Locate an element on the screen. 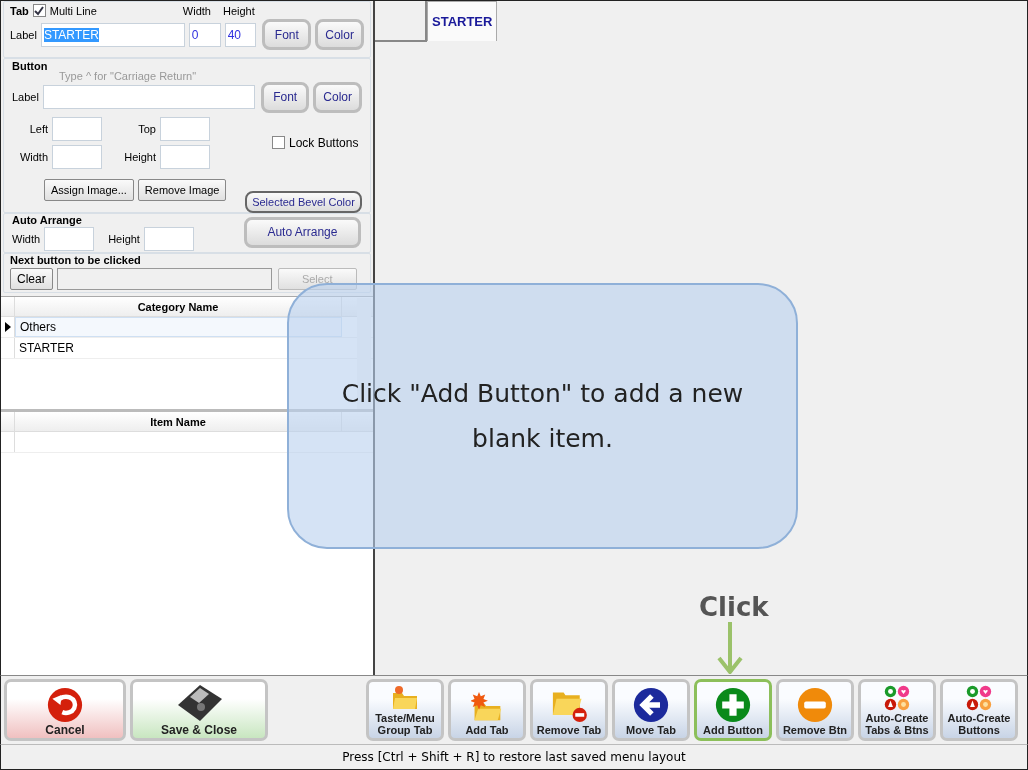 This screenshot has width=1028, height=770. callout-text: Click "Add Button" to add a new blank item. is located at coordinates (542, 416).